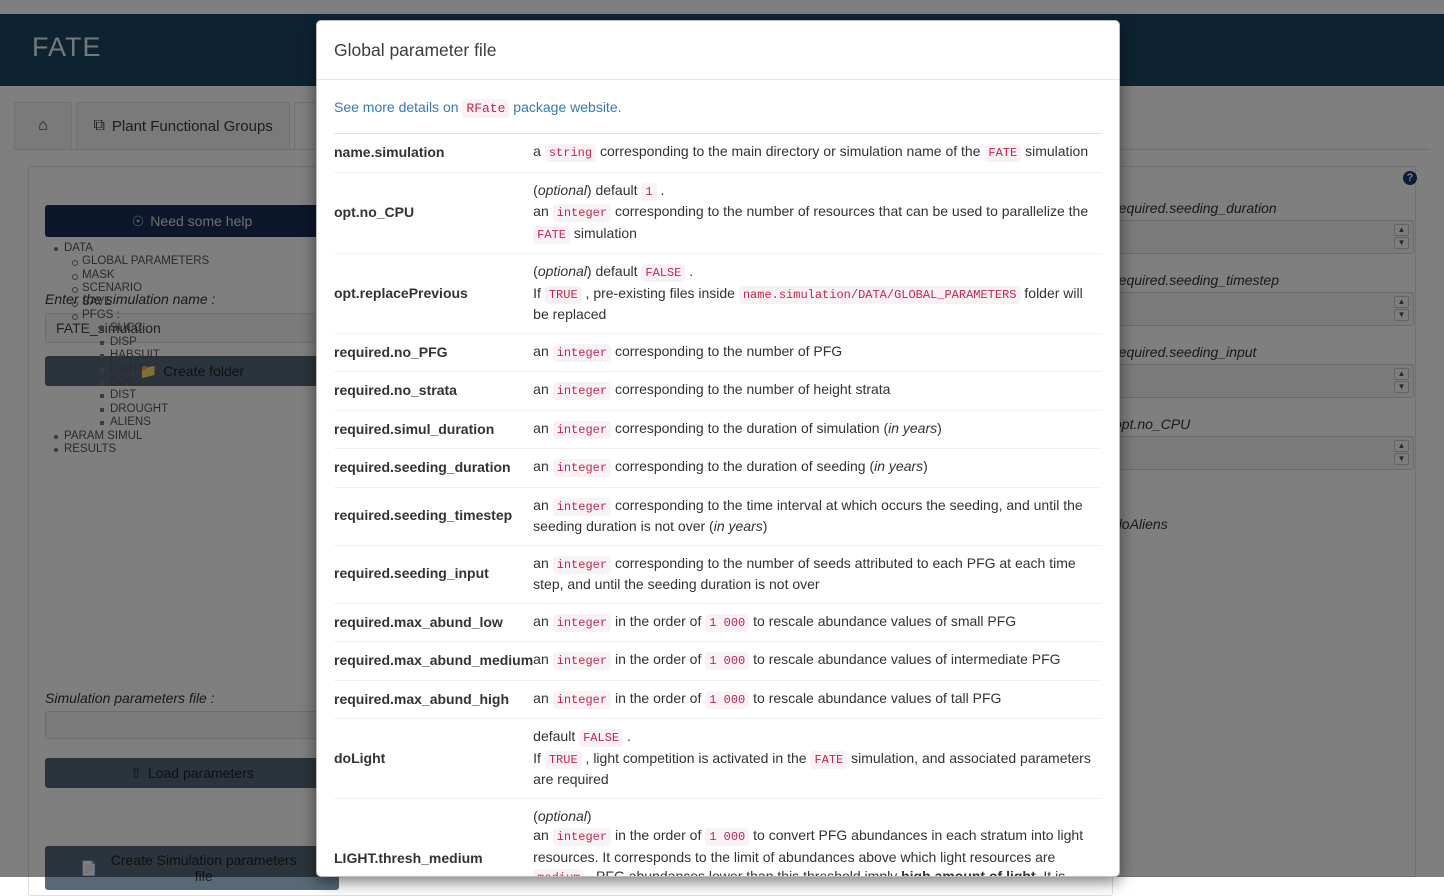 The image size is (1444, 896). Describe the element at coordinates (433, 294) in the screenshot. I see `parameter-name: opt.replacePrevious` at that location.